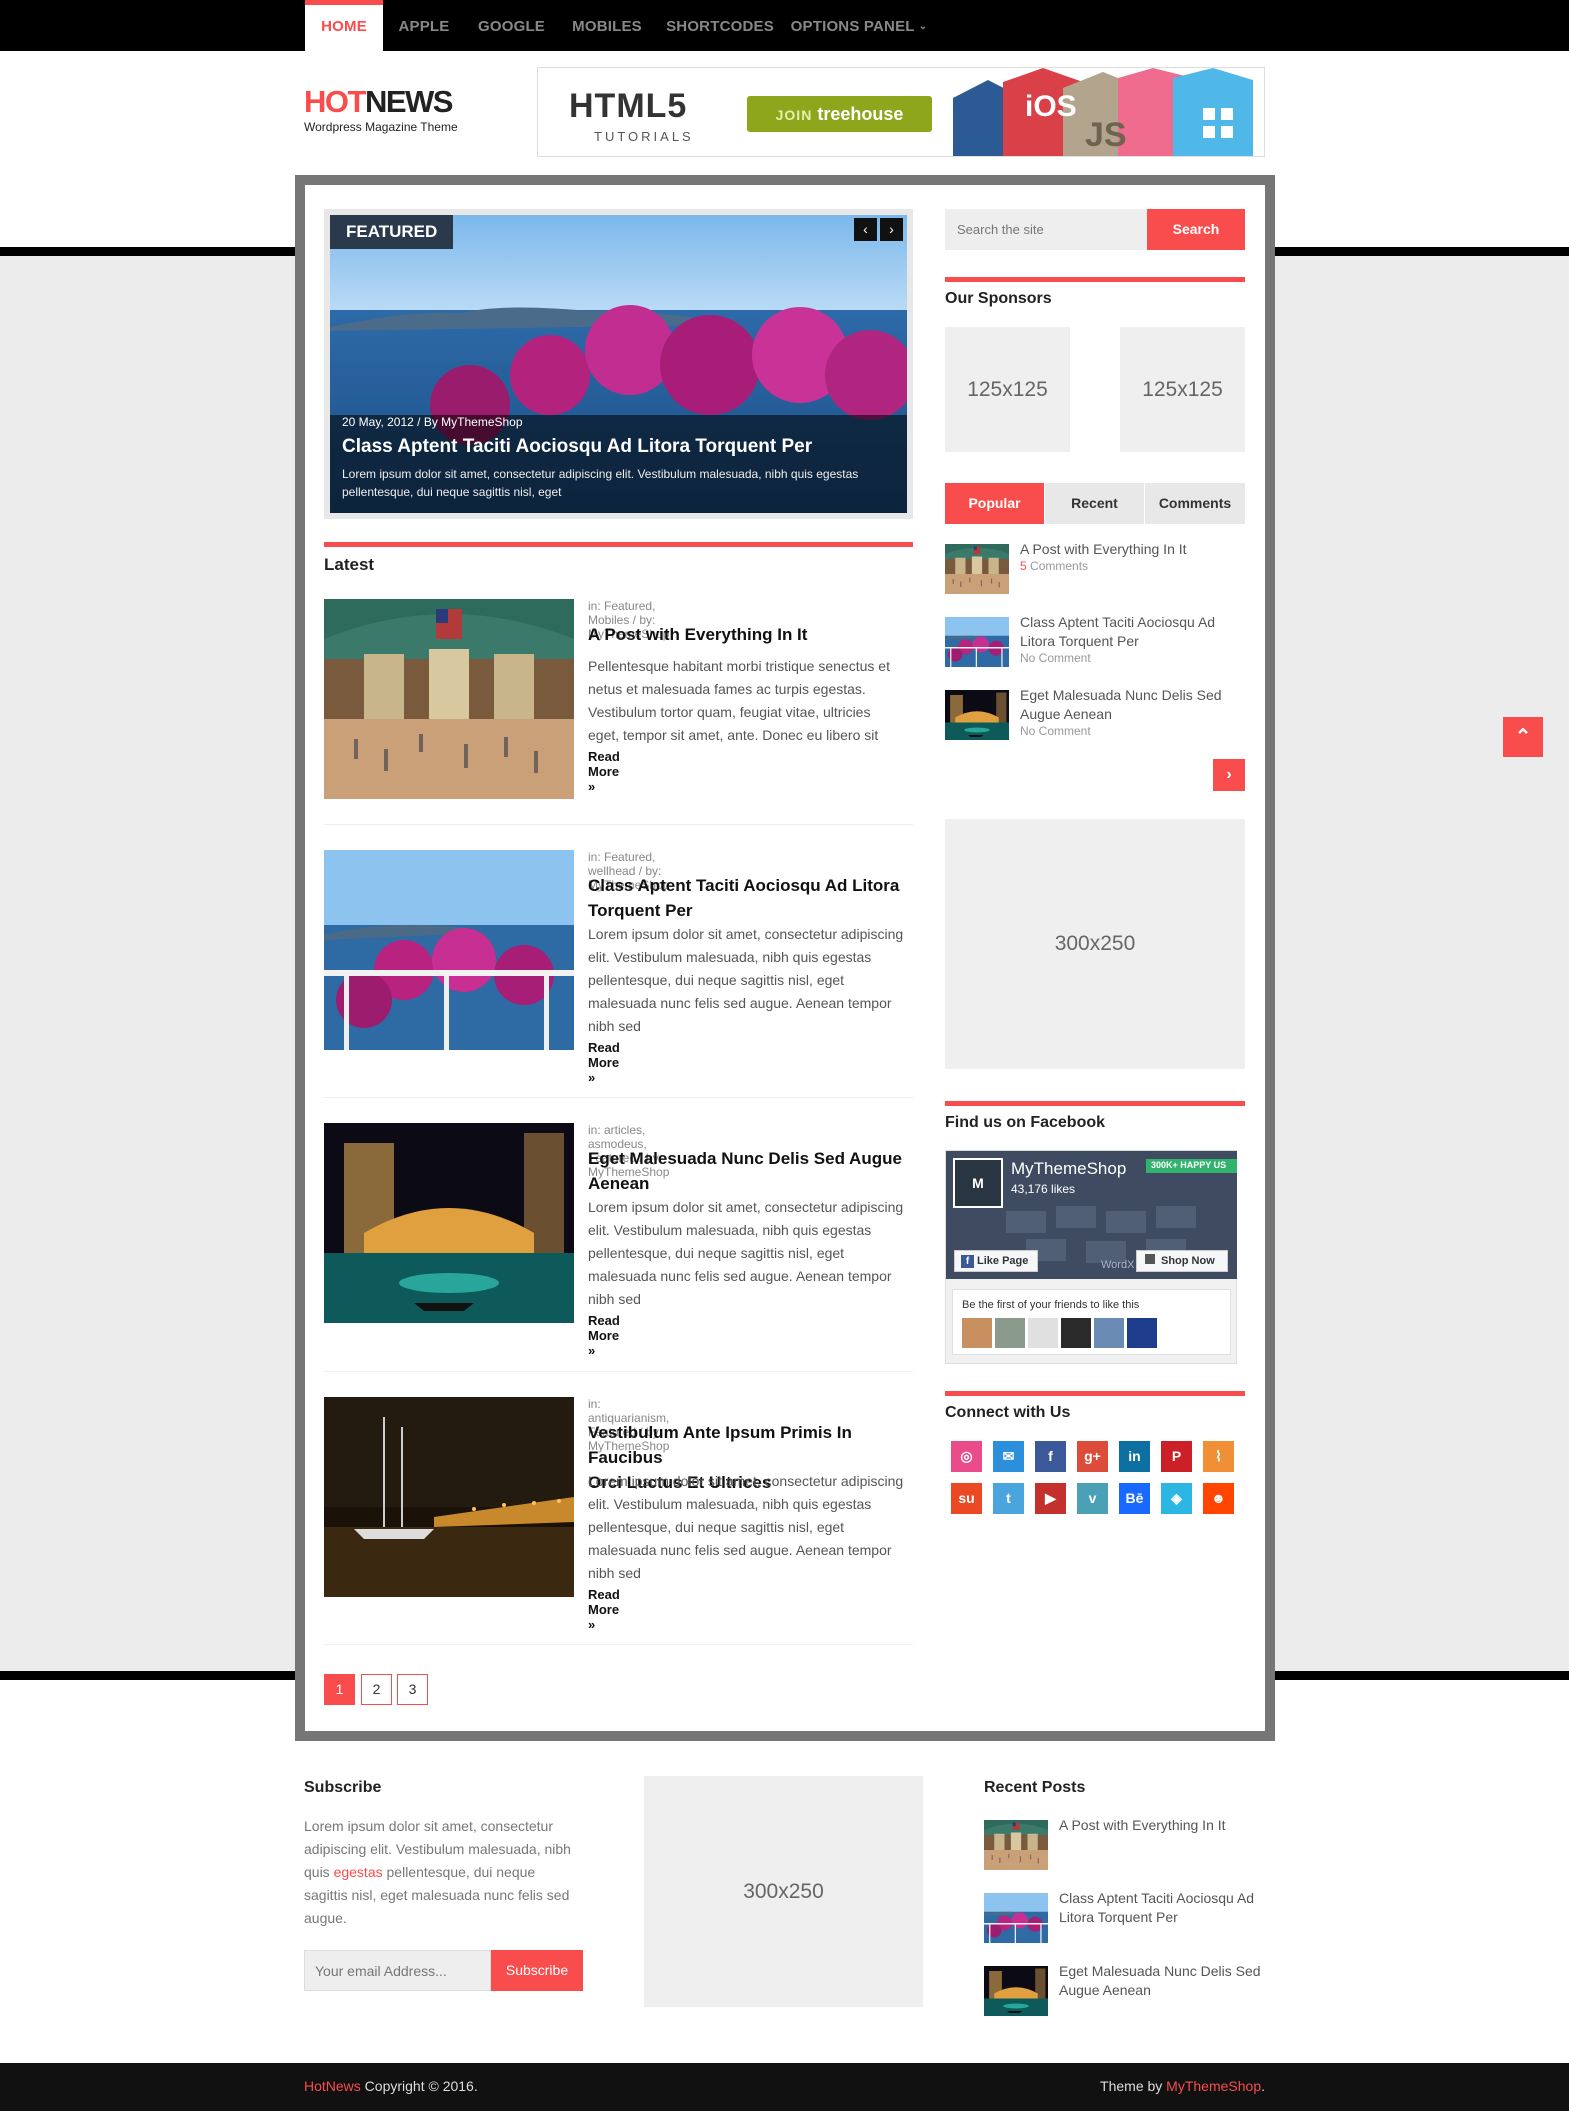 Image resolution: width=1569 pixels, height=2111 pixels. What do you see at coordinates (1023, 566) in the screenshot?
I see `comment-count: 5` at bounding box center [1023, 566].